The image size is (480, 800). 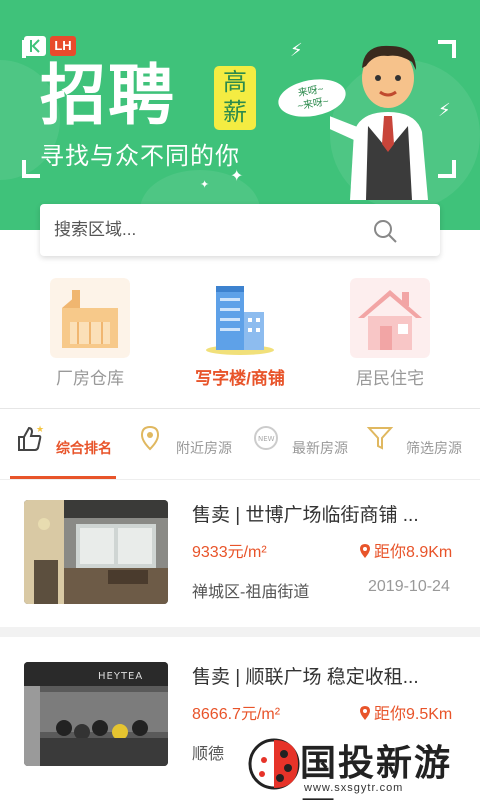 I want to click on house-icon, so click(x=390, y=318).